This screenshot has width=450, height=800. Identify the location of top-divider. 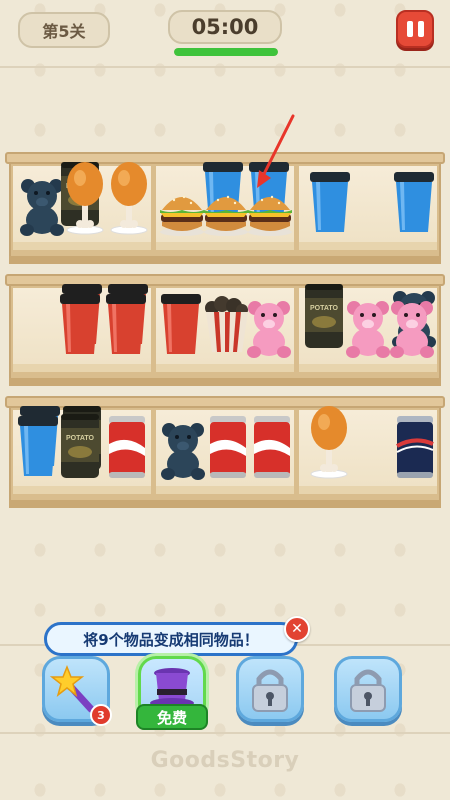
(225, 67).